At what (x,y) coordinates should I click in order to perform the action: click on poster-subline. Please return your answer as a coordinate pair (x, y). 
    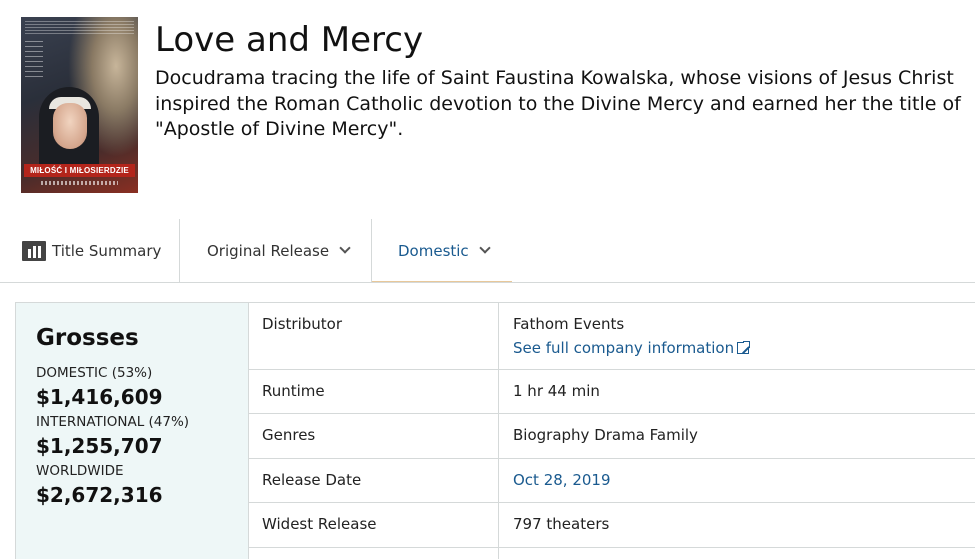
    Looking at the image, I should click on (79, 183).